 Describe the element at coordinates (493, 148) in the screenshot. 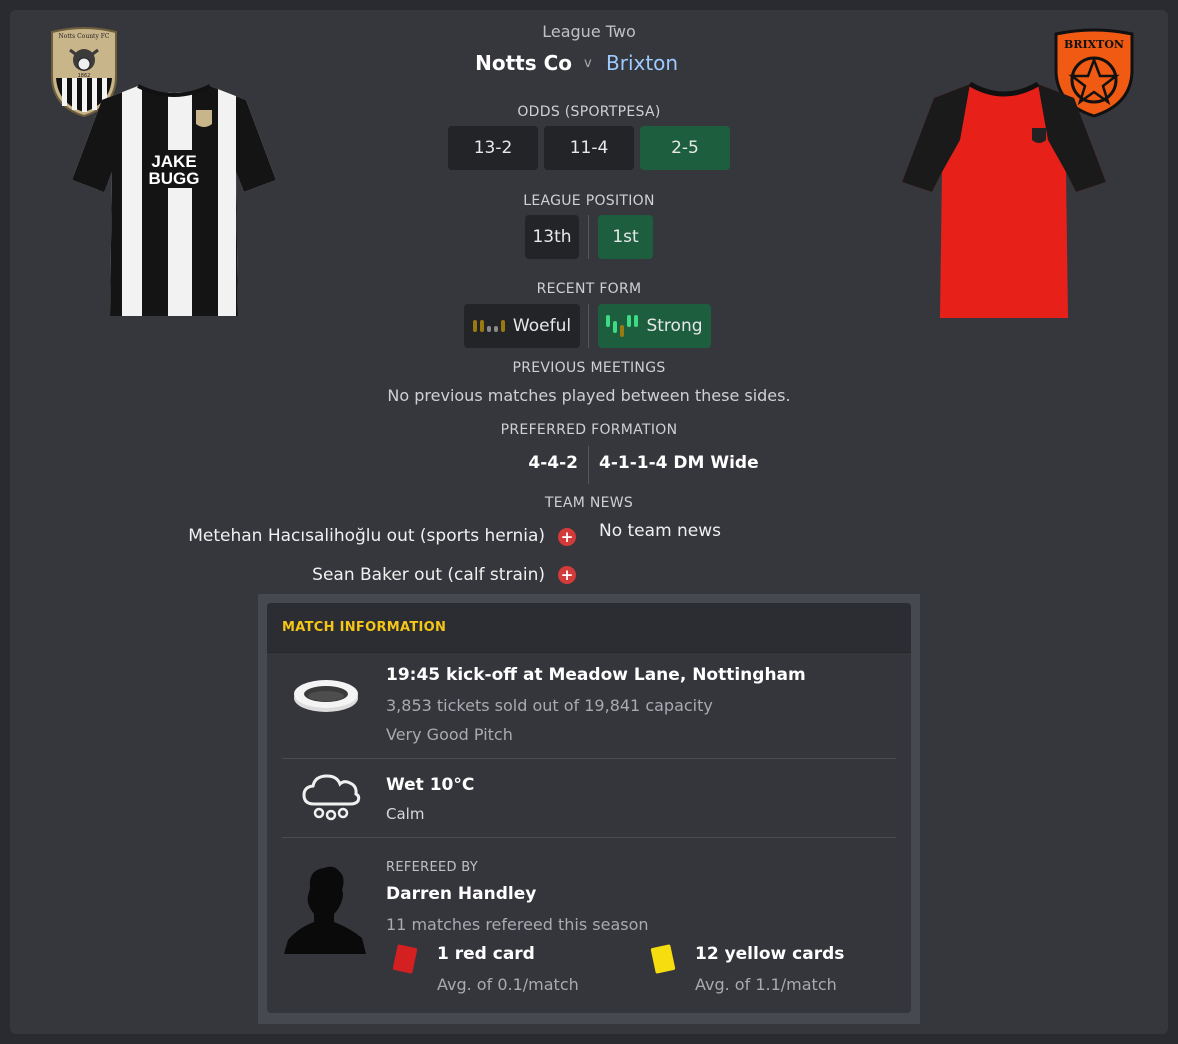

I see `odds-home: 13-2` at that location.